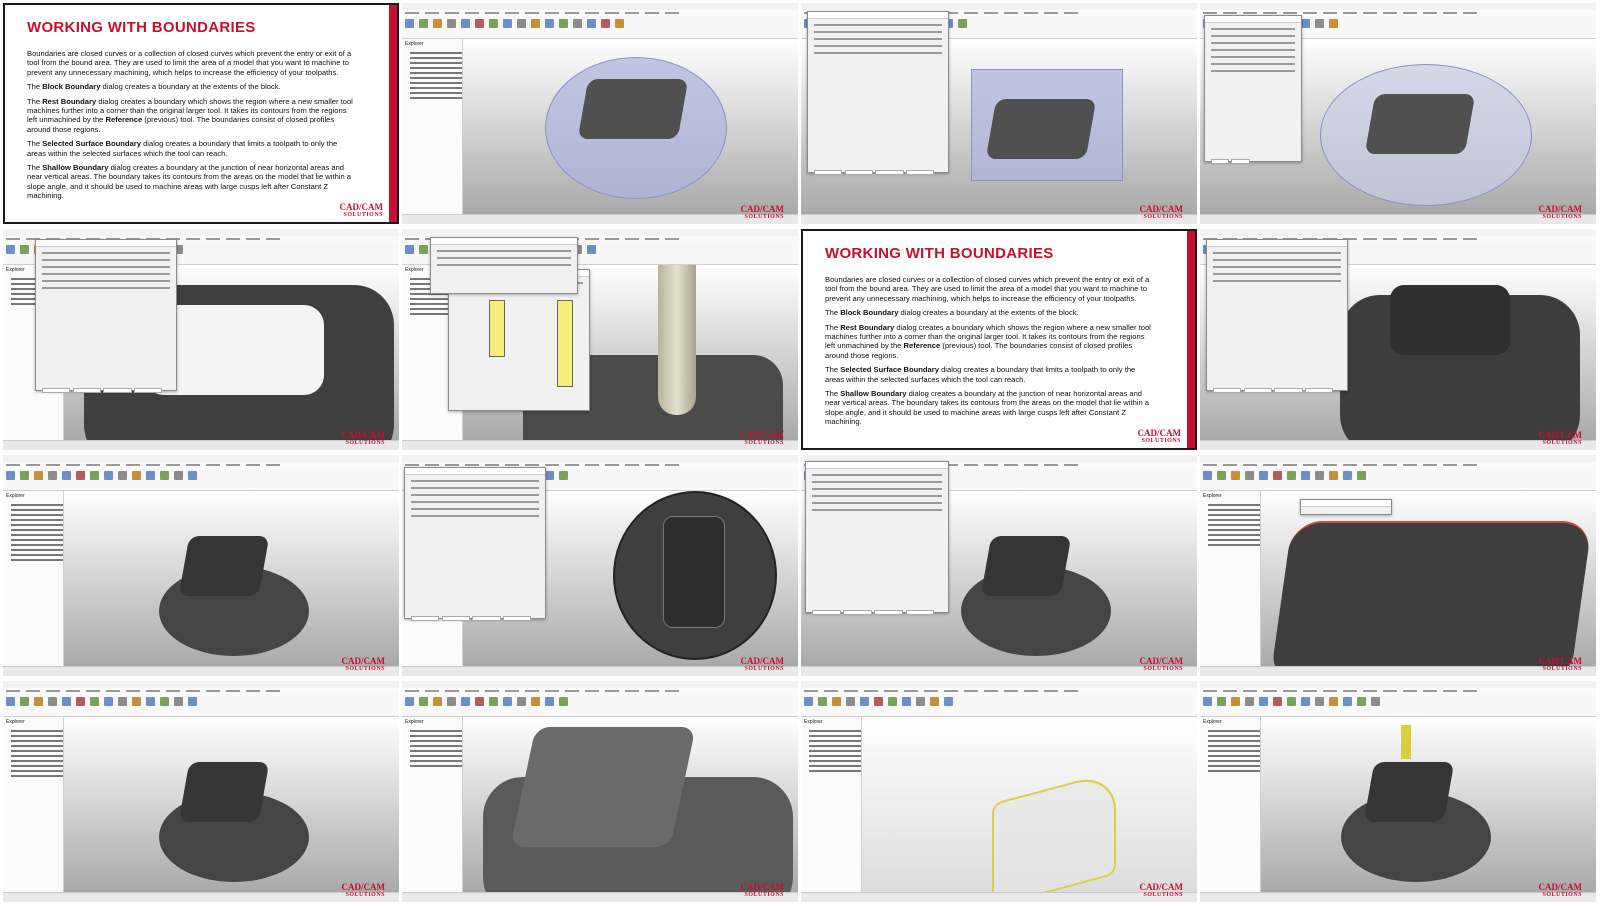  I want to click on wireframe-surface, so click(1054, 836).